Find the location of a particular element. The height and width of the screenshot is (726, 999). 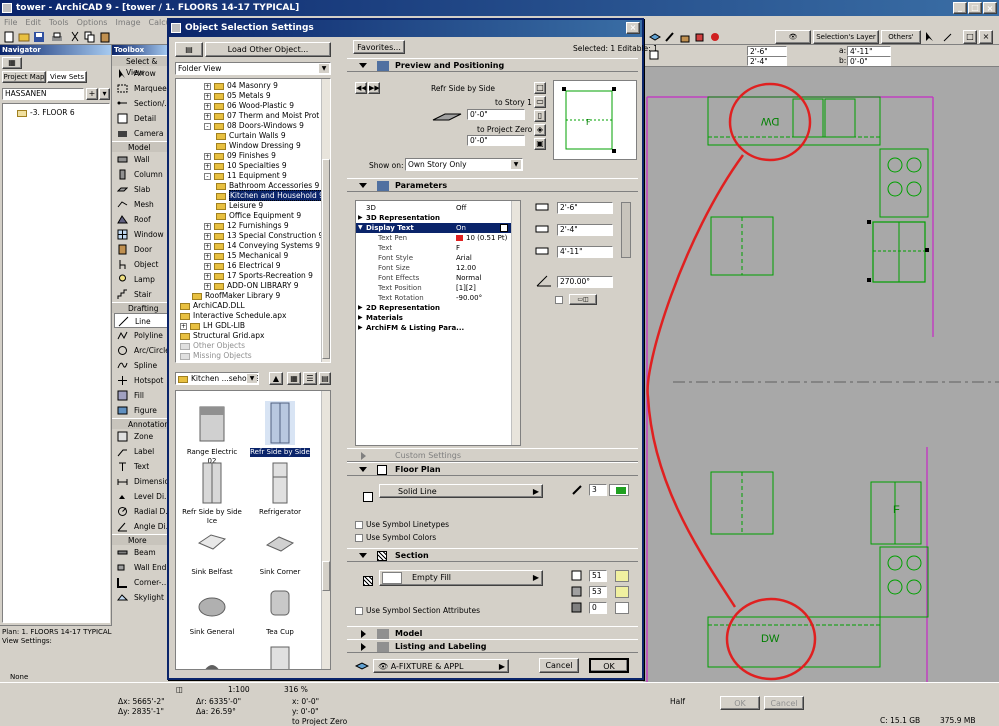

axon-view-icon: ◈ is located at coordinates (540, 130).